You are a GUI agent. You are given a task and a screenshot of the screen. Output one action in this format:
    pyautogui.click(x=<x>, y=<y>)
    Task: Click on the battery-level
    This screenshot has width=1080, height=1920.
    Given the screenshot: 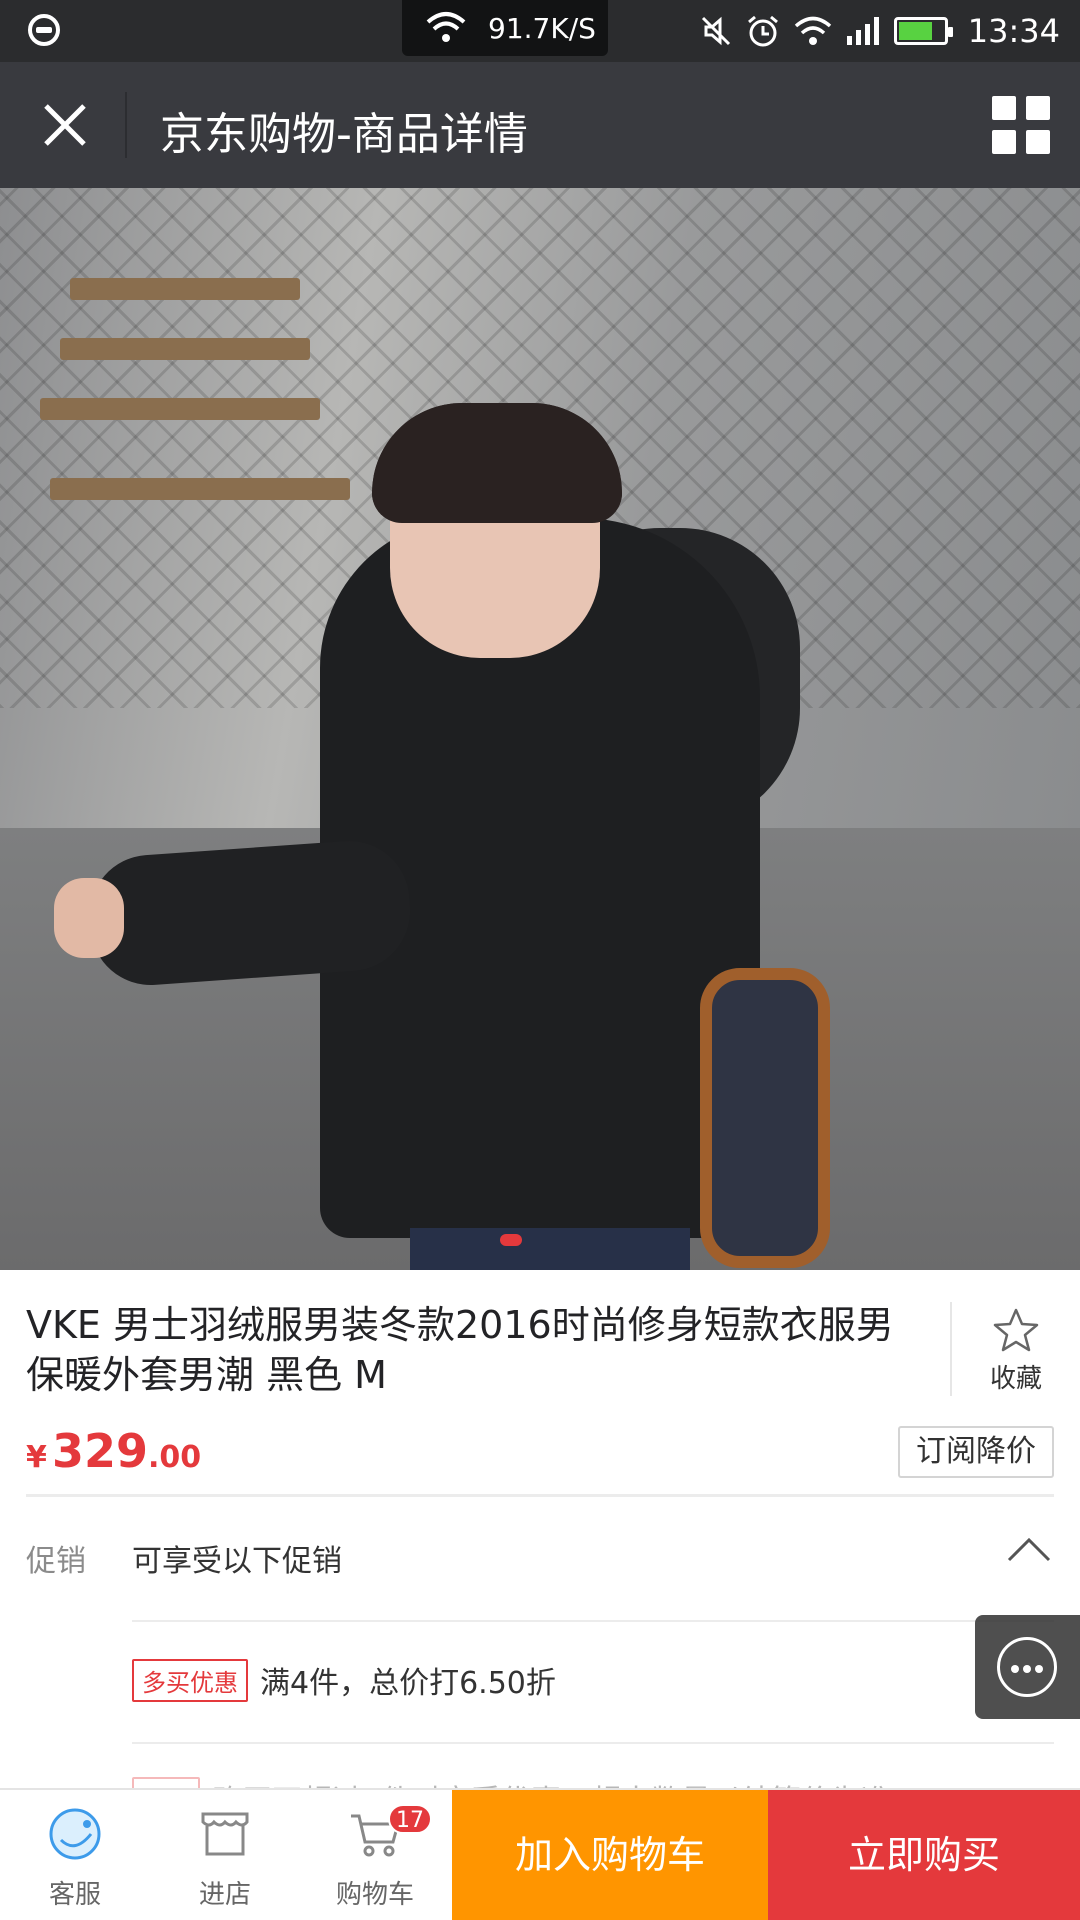 What is the action you would take?
    pyautogui.click(x=915, y=31)
    